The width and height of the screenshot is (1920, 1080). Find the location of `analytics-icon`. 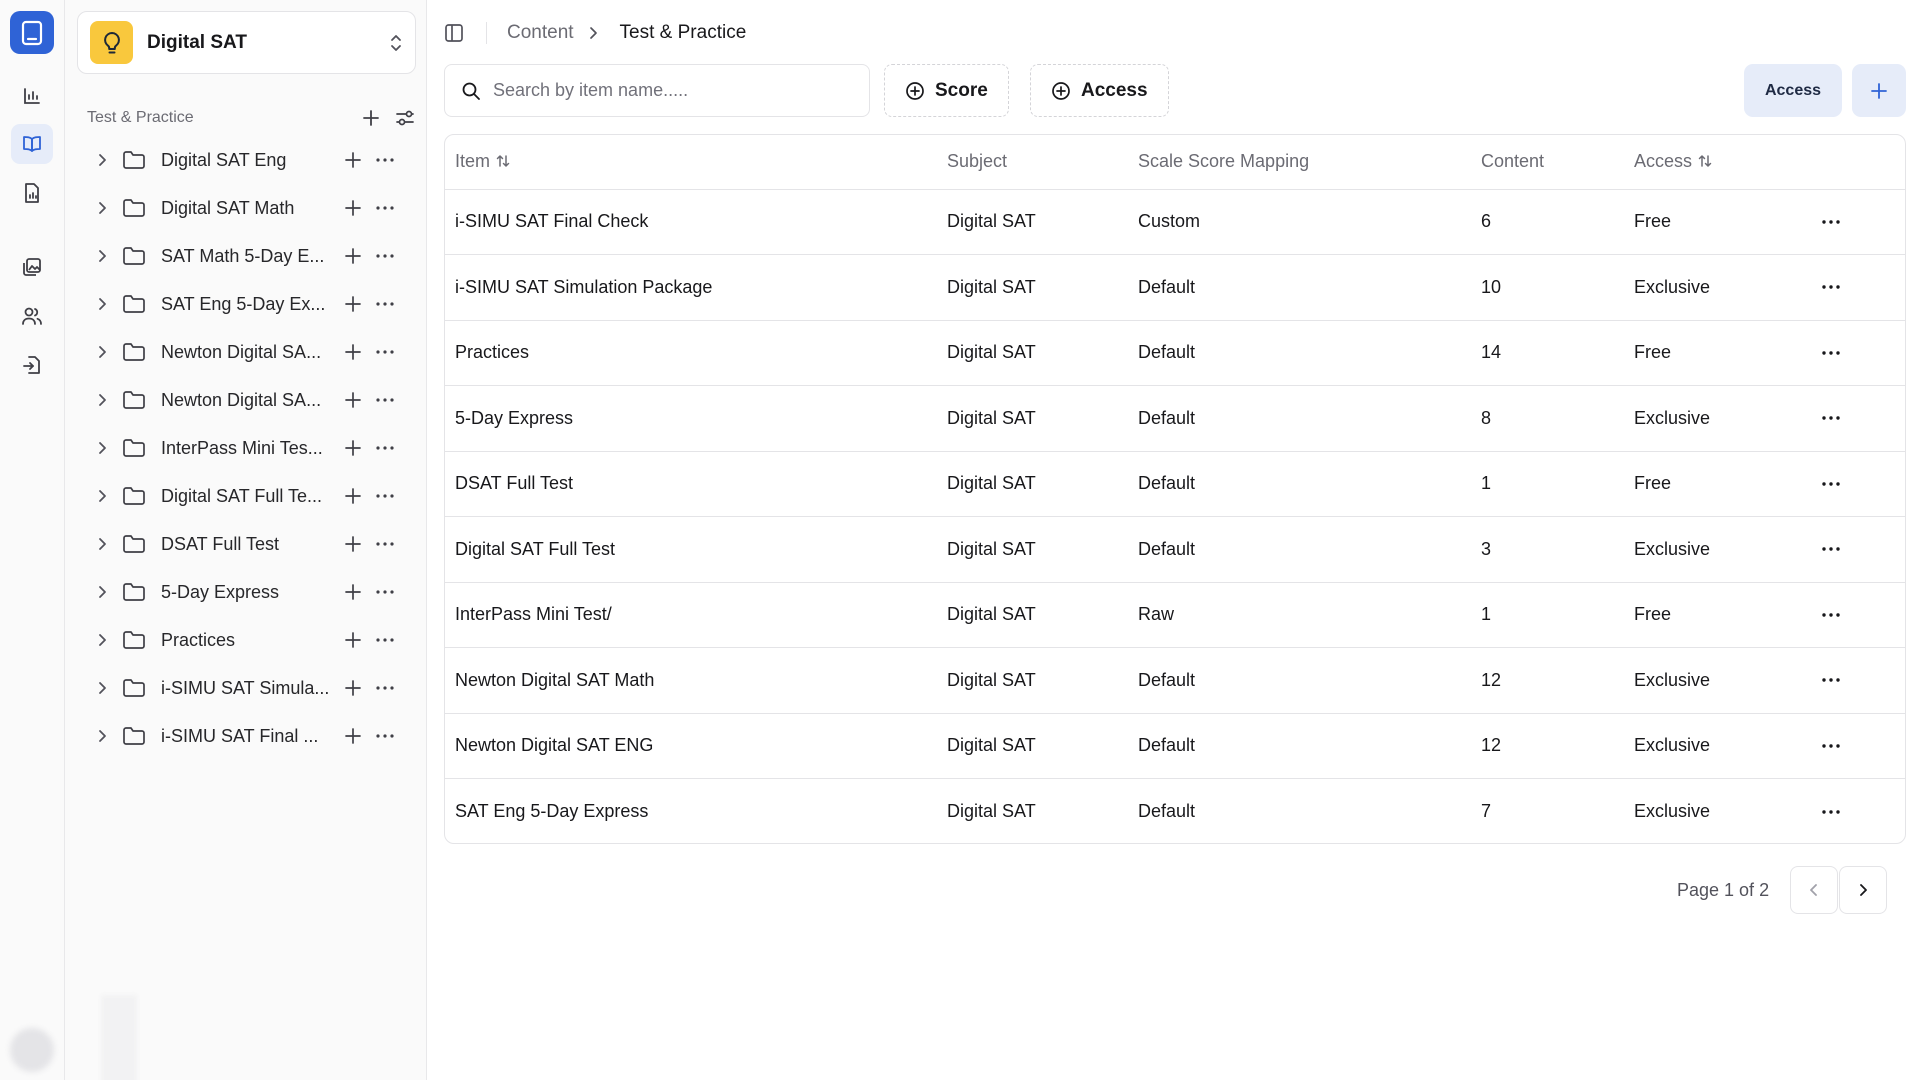

analytics-icon is located at coordinates (32, 96).